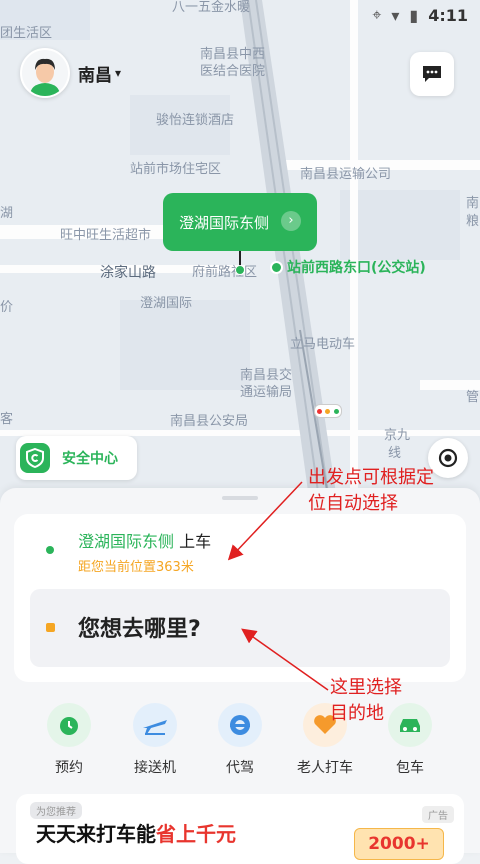  I want to click on ad-title: 天天来打车能省上千元, so click(136, 832).